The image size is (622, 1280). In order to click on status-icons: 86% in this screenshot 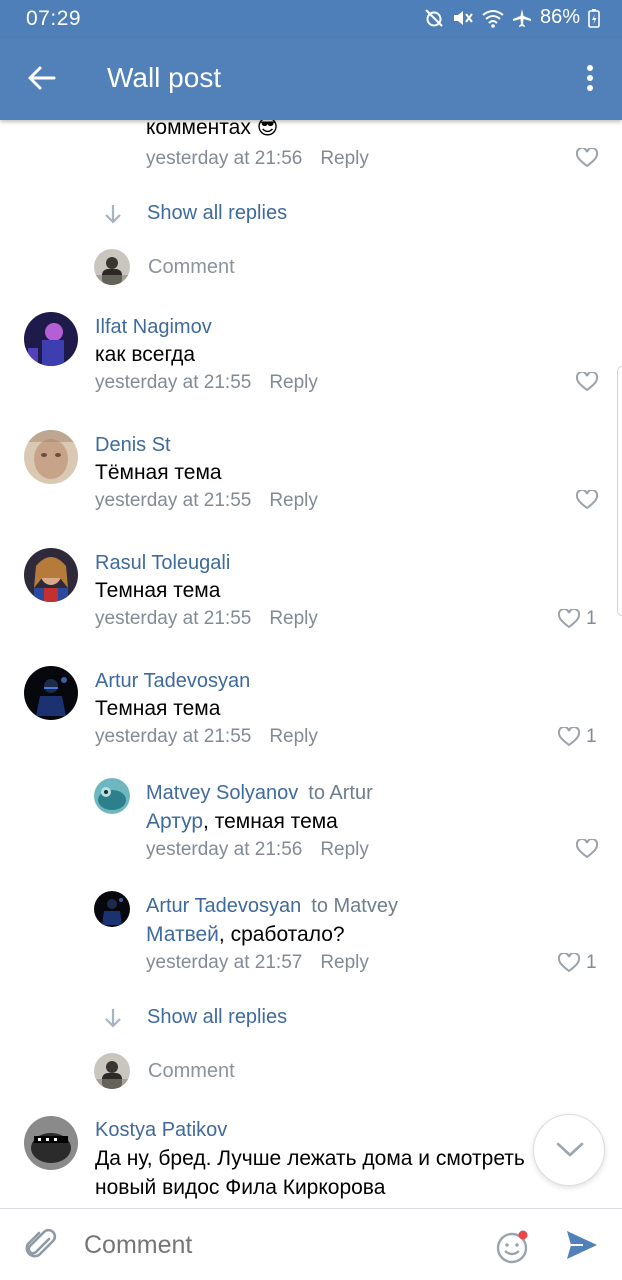, I will do `click(512, 17)`.